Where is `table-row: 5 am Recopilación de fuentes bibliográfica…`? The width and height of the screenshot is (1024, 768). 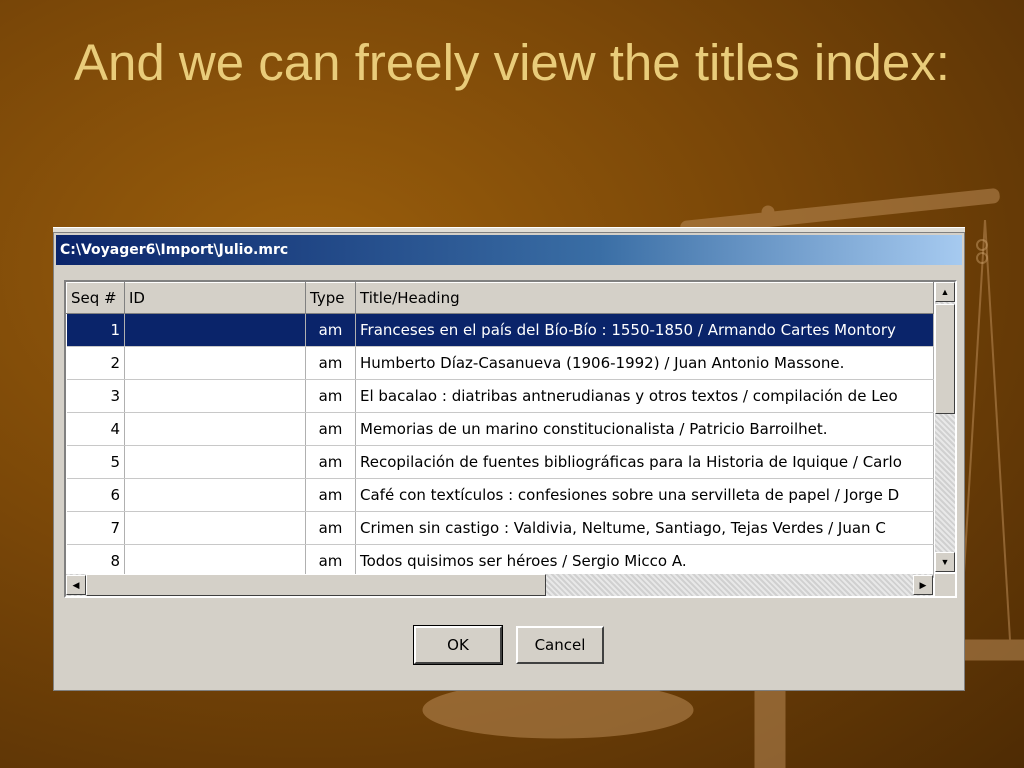 table-row: 5 am Recopilación de fuentes bibliográfica… is located at coordinates (500, 462).